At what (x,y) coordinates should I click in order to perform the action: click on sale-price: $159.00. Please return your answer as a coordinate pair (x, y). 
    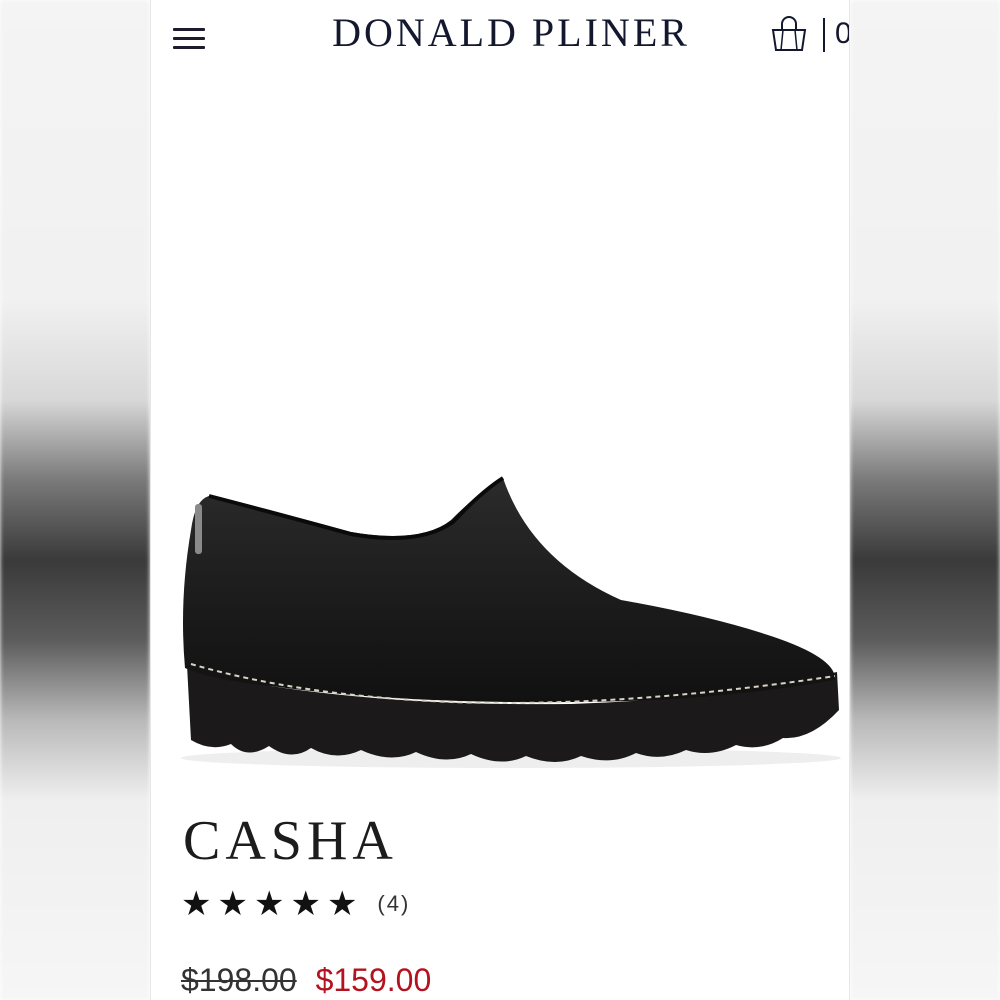
    Looking at the image, I should click on (373, 980).